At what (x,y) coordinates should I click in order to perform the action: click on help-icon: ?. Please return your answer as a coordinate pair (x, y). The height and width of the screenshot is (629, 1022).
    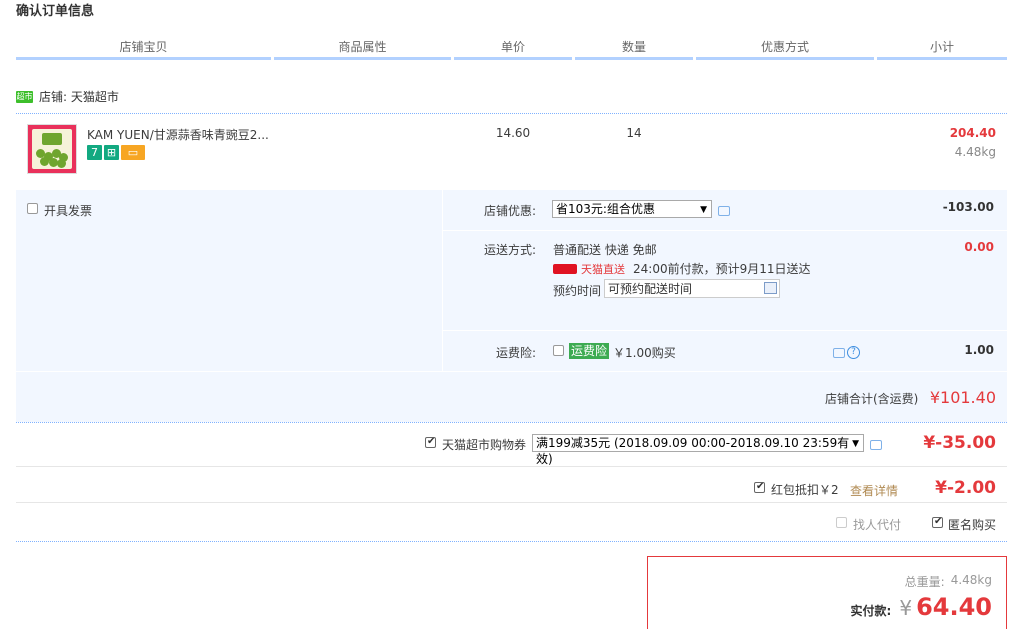
    Looking at the image, I should click on (853, 352).